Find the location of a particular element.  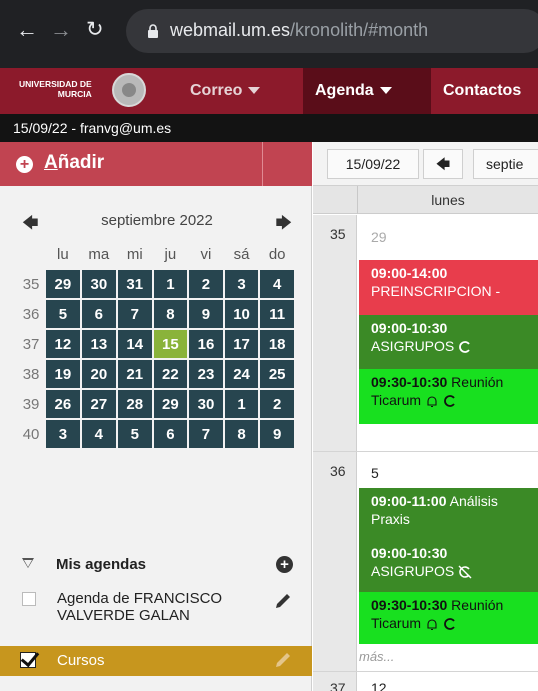

mini-week-number: 36 is located at coordinates (31, 314).